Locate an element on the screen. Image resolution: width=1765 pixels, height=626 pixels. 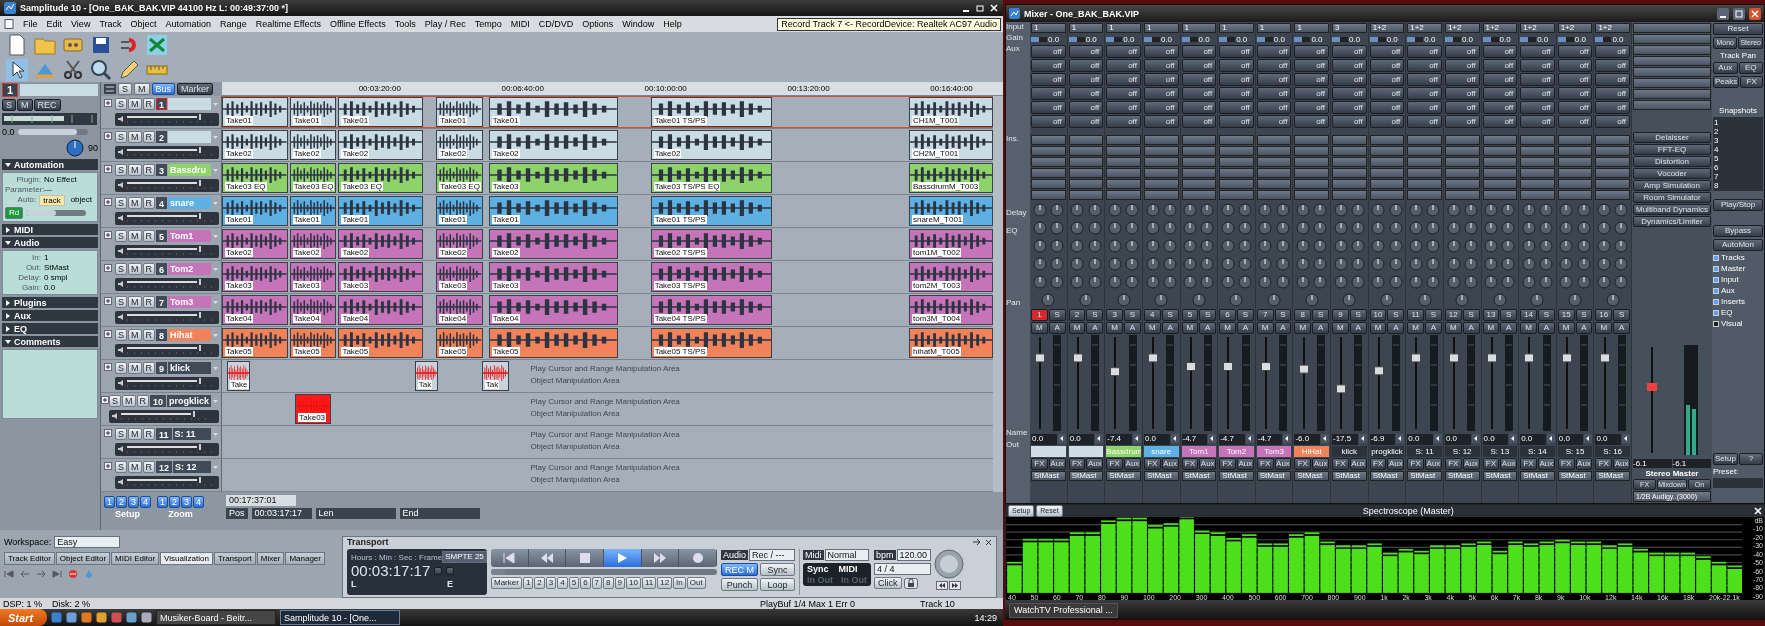
input-dropdown: 3 is located at coordinates (1349, 28).